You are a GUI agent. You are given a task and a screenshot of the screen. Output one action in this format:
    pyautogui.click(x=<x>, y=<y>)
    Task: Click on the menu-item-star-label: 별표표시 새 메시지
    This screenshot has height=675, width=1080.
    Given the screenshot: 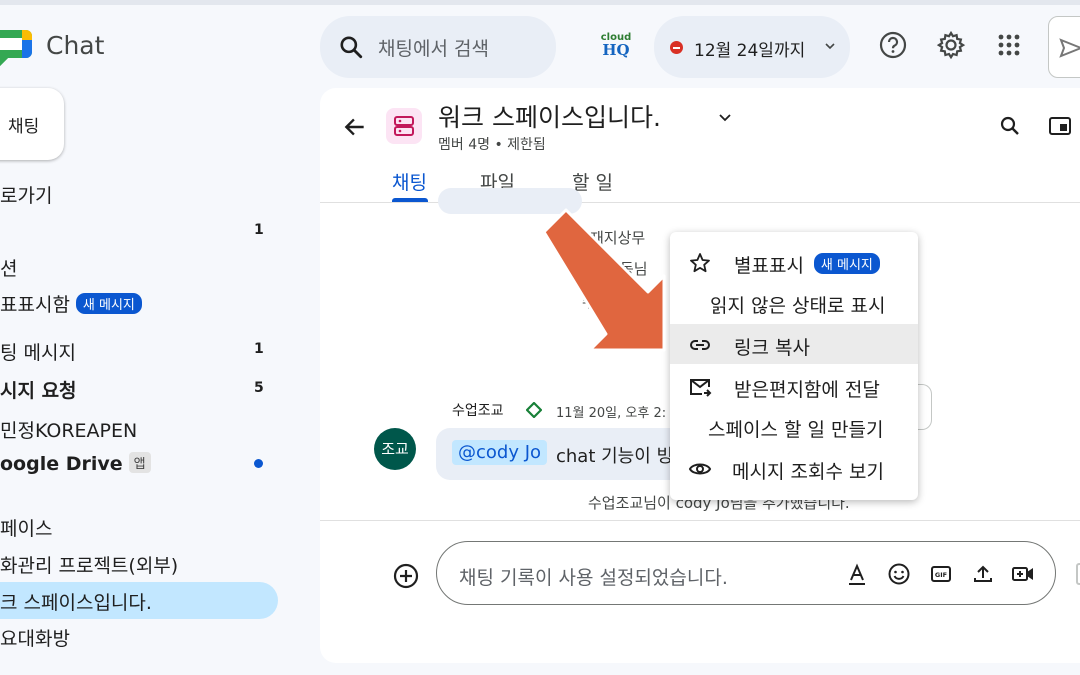 What is the action you would take?
    pyautogui.click(x=807, y=264)
    